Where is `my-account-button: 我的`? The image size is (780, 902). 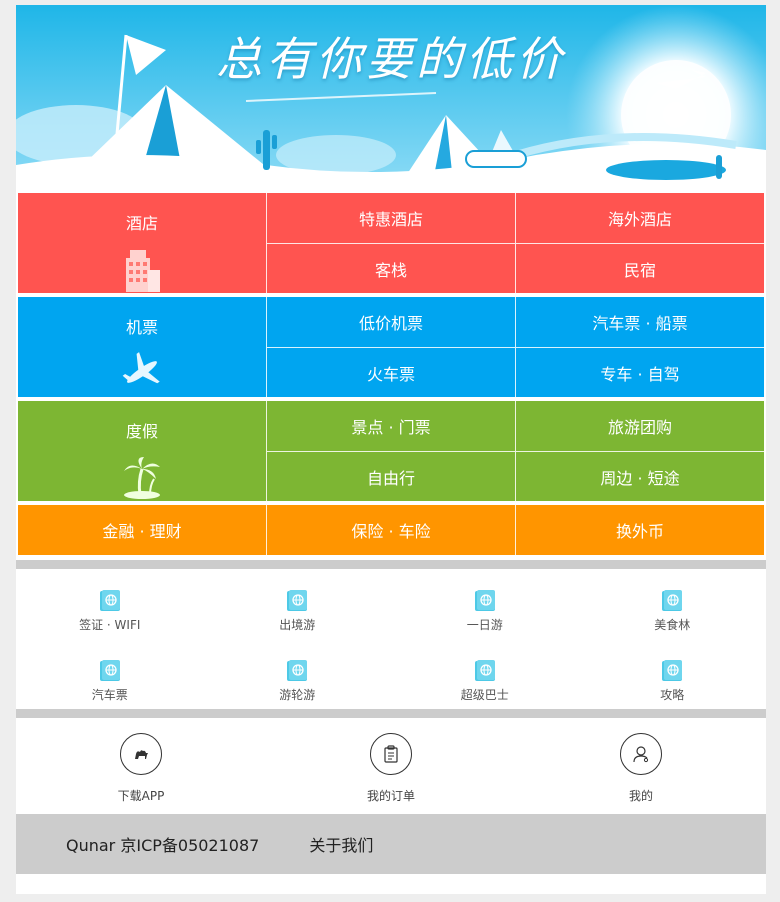
my-account-button: 我的 is located at coordinates (641, 767).